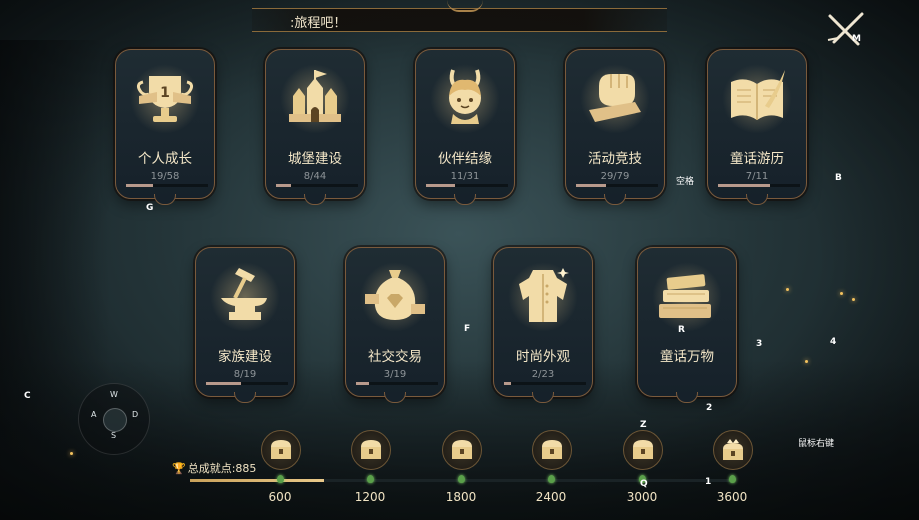 This screenshot has height=520, width=919. Describe the element at coordinates (315, 96) in the screenshot. I see `castle-icon` at that location.